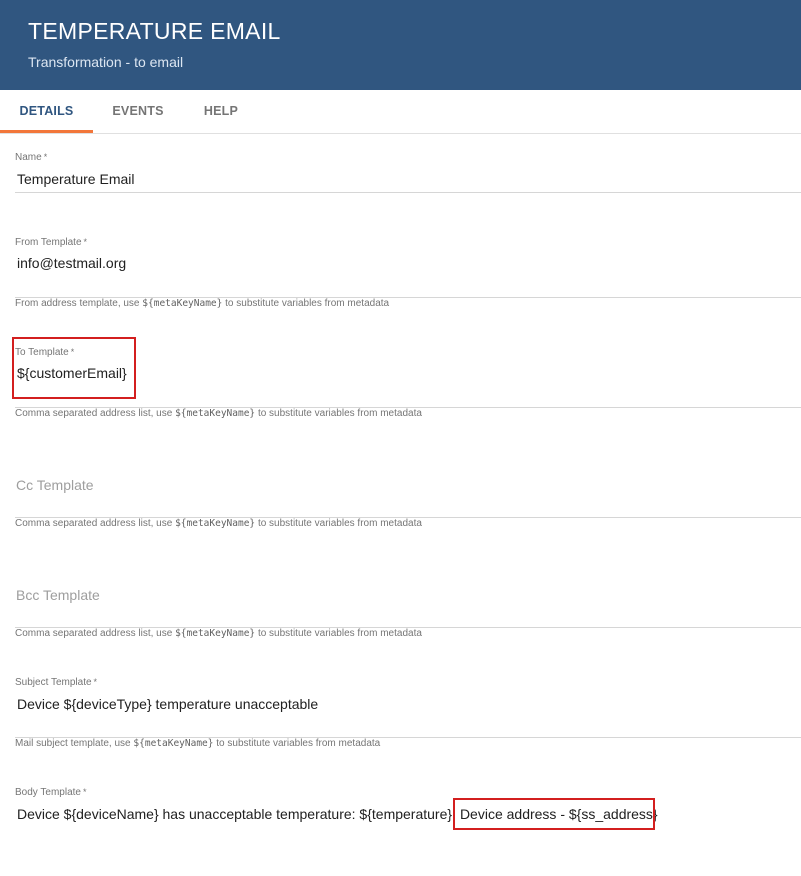 The width and height of the screenshot is (801, 876). Describe the element at coordinates (408, 268) in the screenshot. I see `from-template-field: From Template * info@testmail.org` at that location.